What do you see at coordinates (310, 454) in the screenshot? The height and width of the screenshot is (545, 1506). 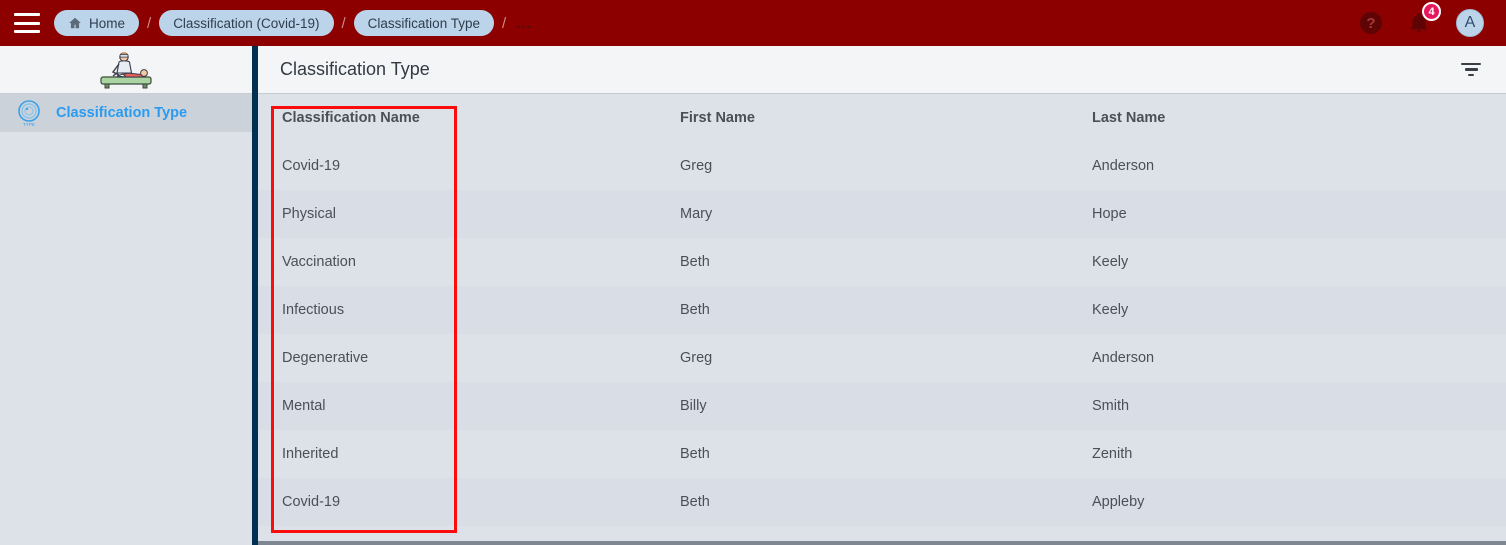 I see `cell-classification-name: Inherited` at bounding box center [310, 454].